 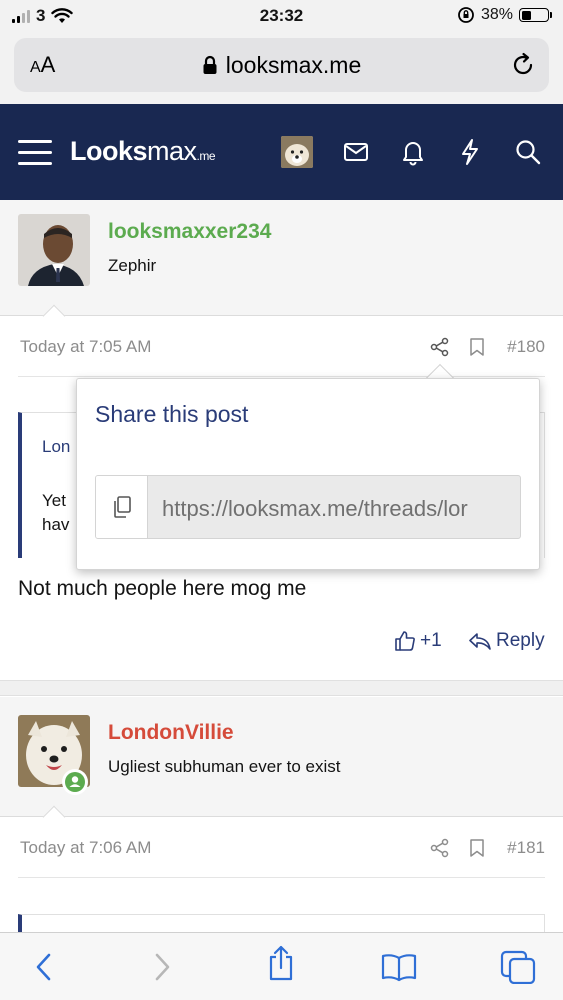 I want to click on forward-button, so click(x=162, y=967).